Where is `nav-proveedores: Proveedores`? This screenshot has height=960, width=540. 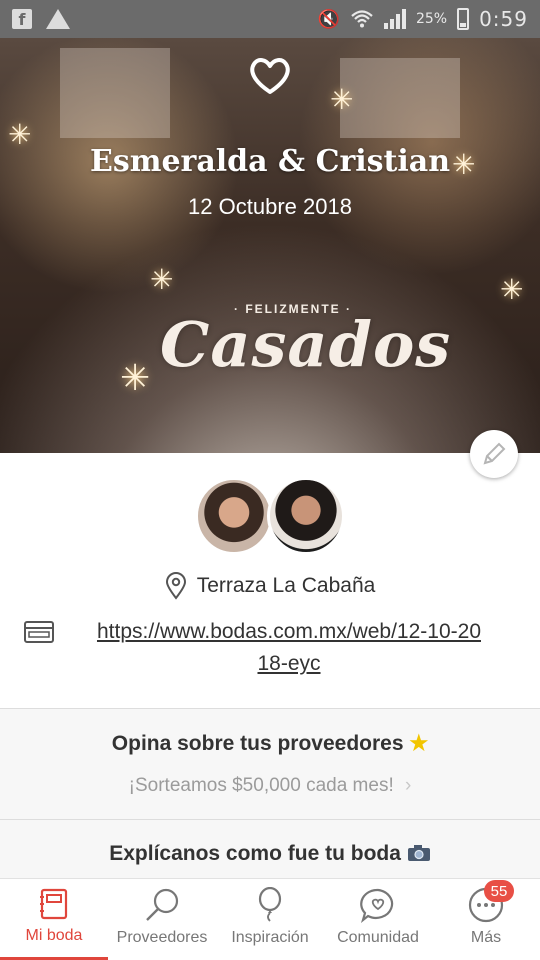
nav-proveedores: Proveedores is located at coordinates (162, 919).